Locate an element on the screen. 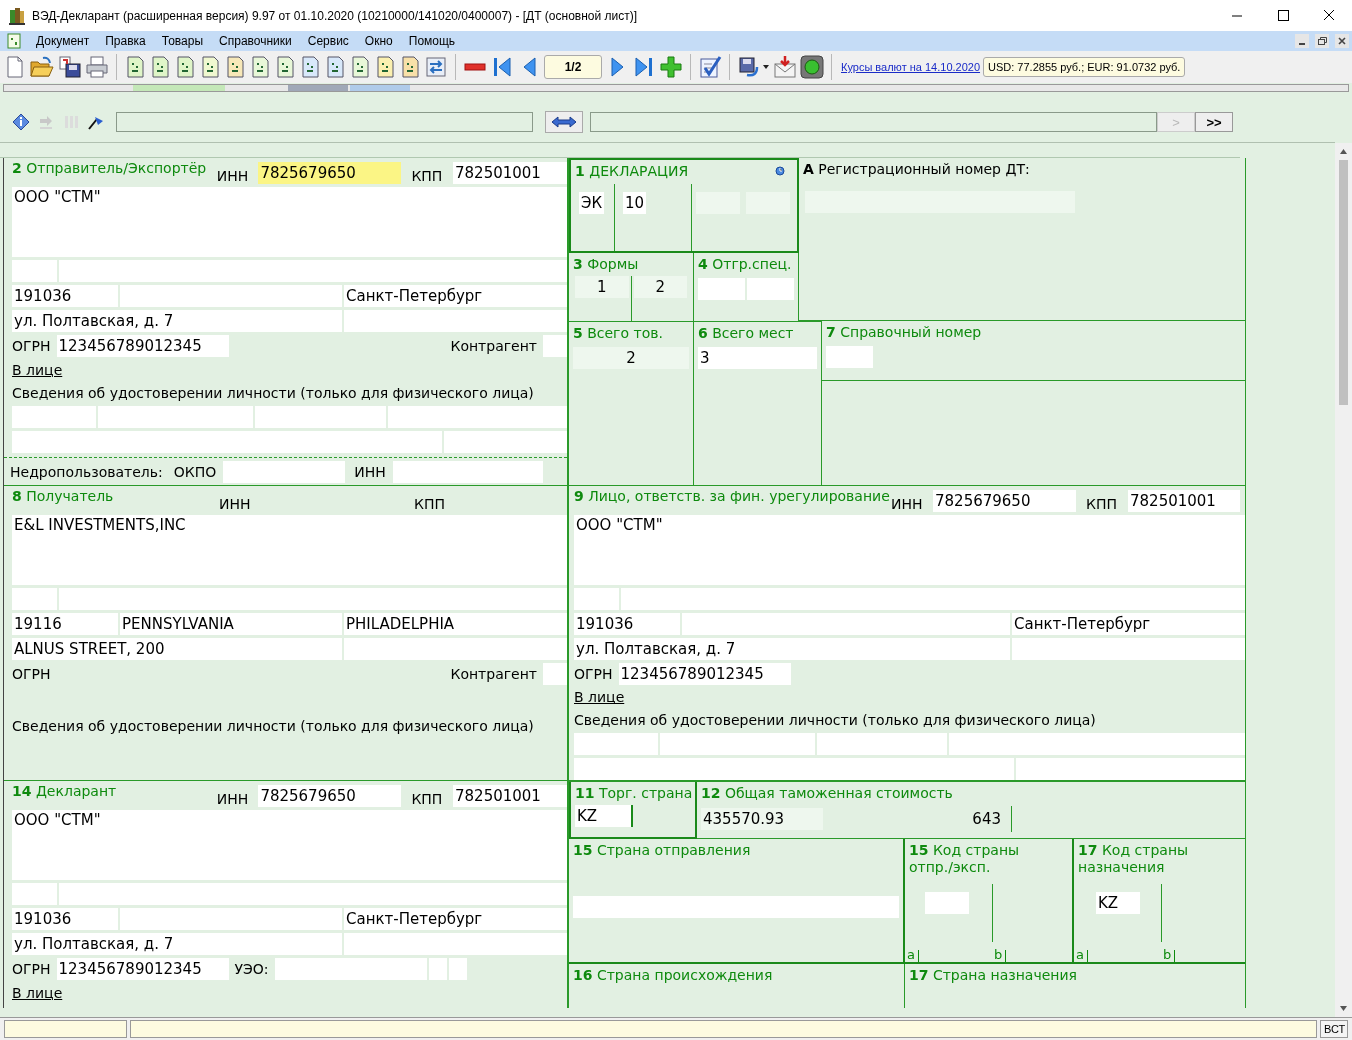 The image size is (1352, 1040). close-icon is located at coordinates (1342, 41).